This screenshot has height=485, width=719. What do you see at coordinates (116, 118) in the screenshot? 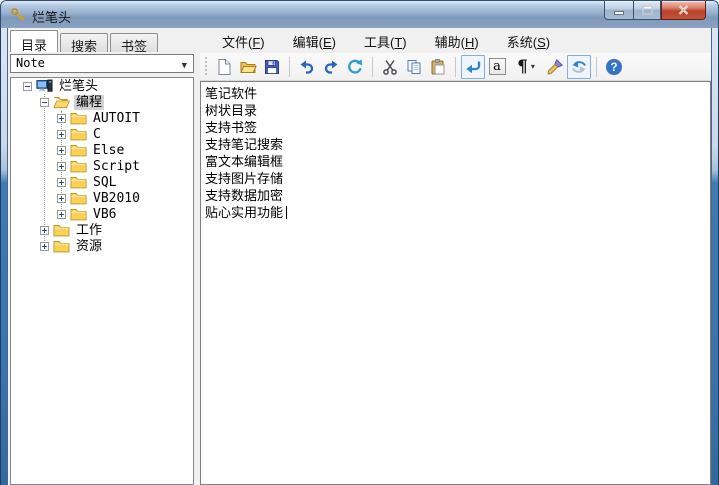
I see `tree-node-label: AUTOIT` at bounding box center [116, 118].